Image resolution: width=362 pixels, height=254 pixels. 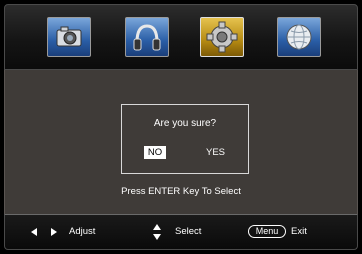 I want to click on tab-audio, so click(x=147, y=37).